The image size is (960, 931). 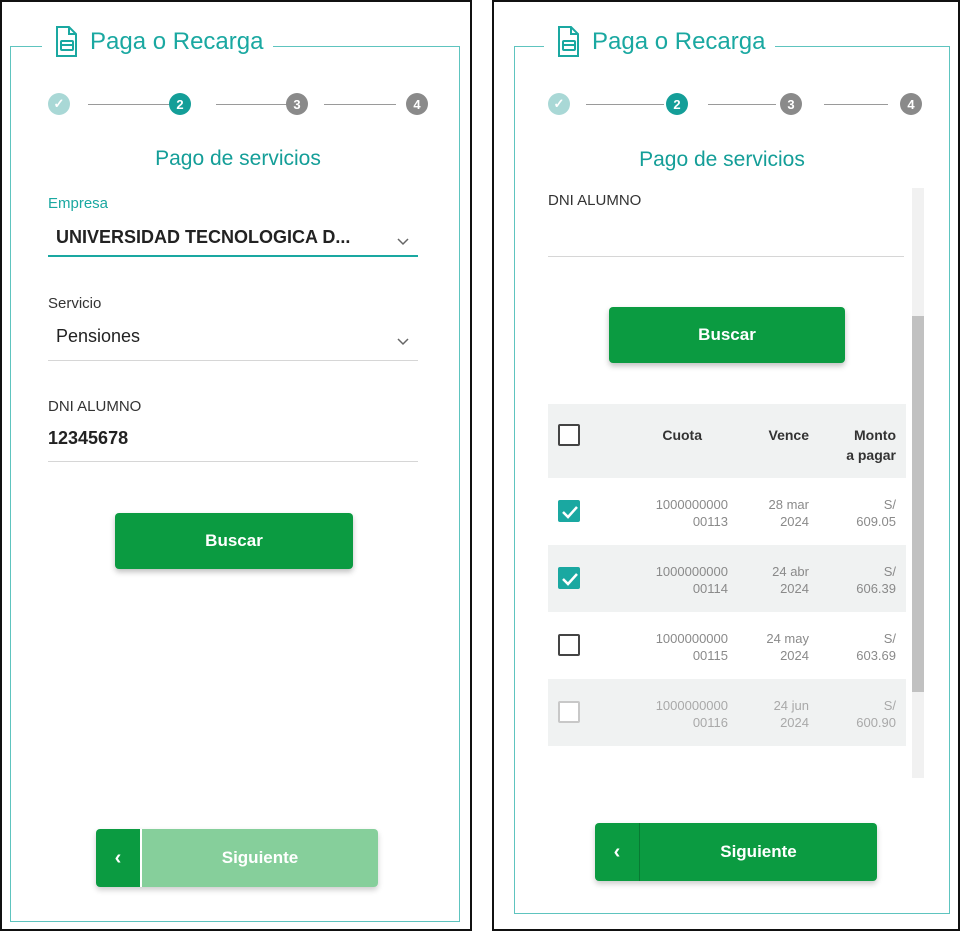 I want to click on servicio-label: Servicio, so click(x=75, y=303).